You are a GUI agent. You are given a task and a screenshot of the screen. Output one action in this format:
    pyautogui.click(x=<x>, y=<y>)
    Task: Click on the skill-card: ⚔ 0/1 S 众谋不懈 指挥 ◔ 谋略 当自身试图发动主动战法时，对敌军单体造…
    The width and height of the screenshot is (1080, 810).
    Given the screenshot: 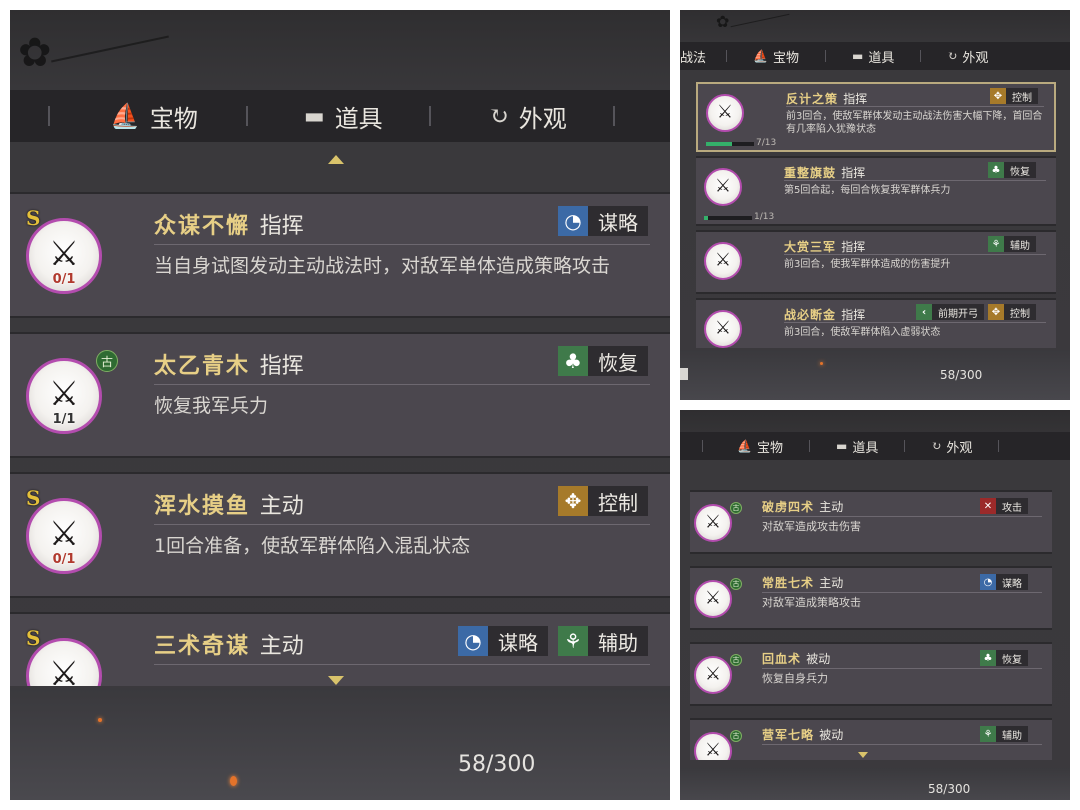 What is the action you would take?
    pyautogui.click(x=340, y=255)
    